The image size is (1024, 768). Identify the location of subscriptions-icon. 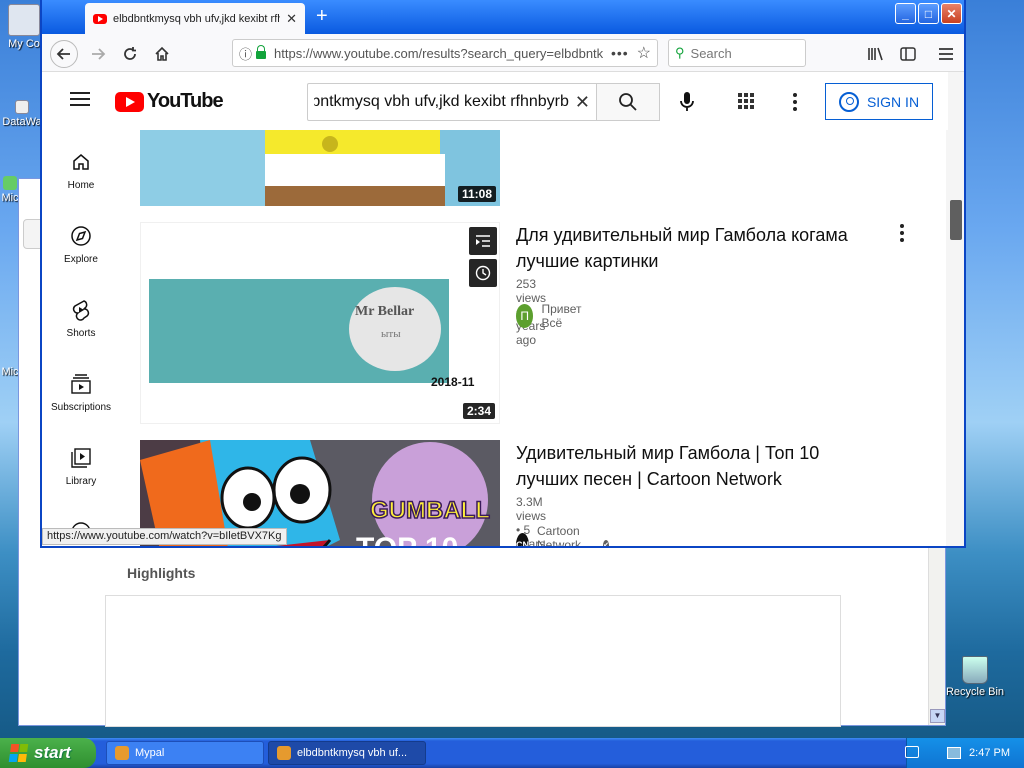
(81, 384).